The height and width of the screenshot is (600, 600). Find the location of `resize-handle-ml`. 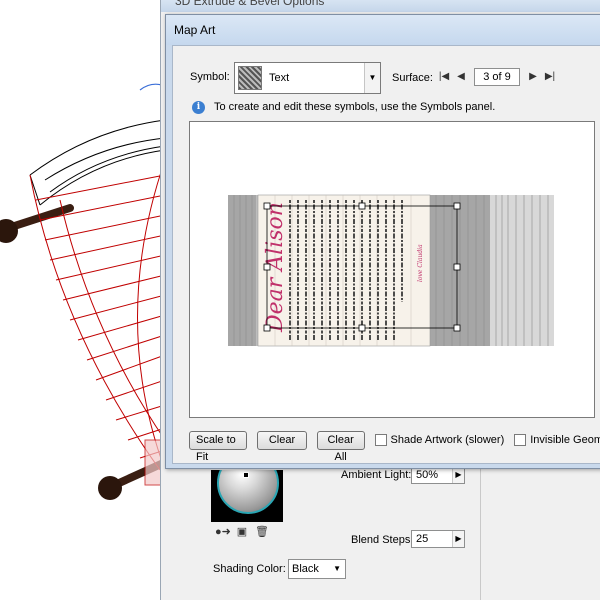

resize-handle-ml is located at coordinates (267, 267).